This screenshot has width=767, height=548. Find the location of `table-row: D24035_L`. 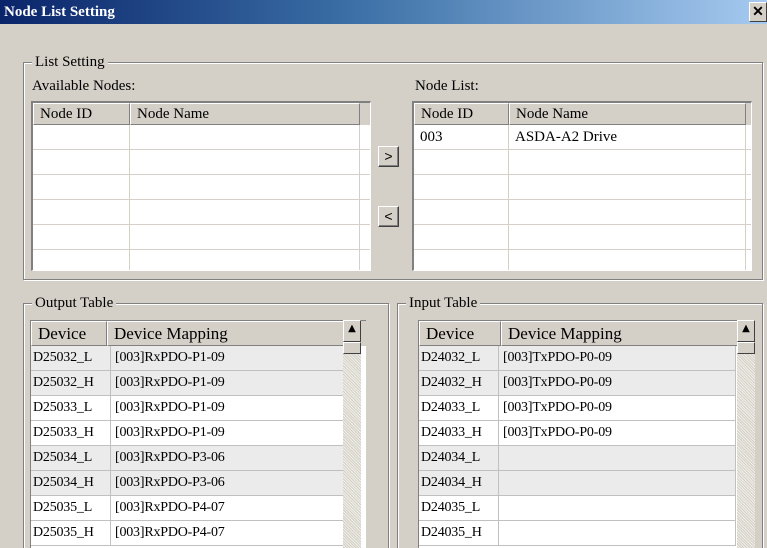

table-row: D24035_L is located at coordinates (581, 508).